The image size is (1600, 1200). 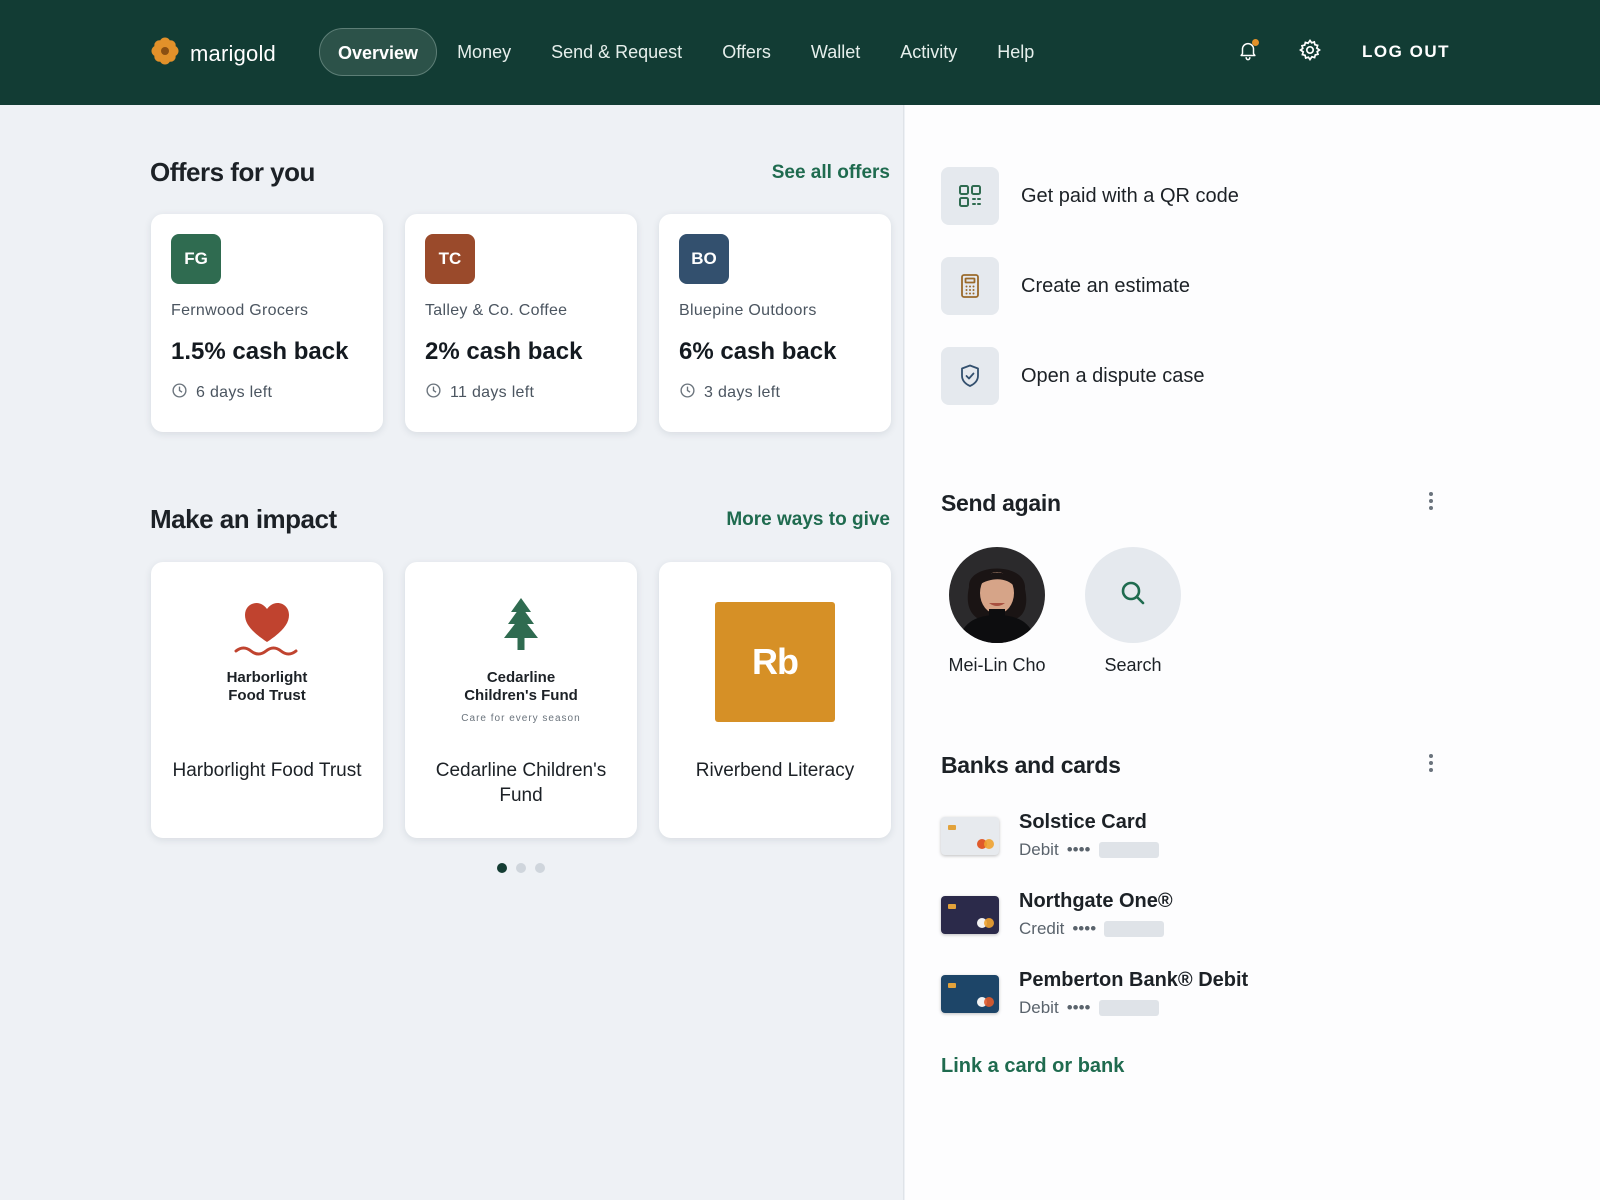 What do you see at coordinates (928, 52) in the screenshot?
I see `nav-item-activity: Activity` at bounding box center [928, 52].